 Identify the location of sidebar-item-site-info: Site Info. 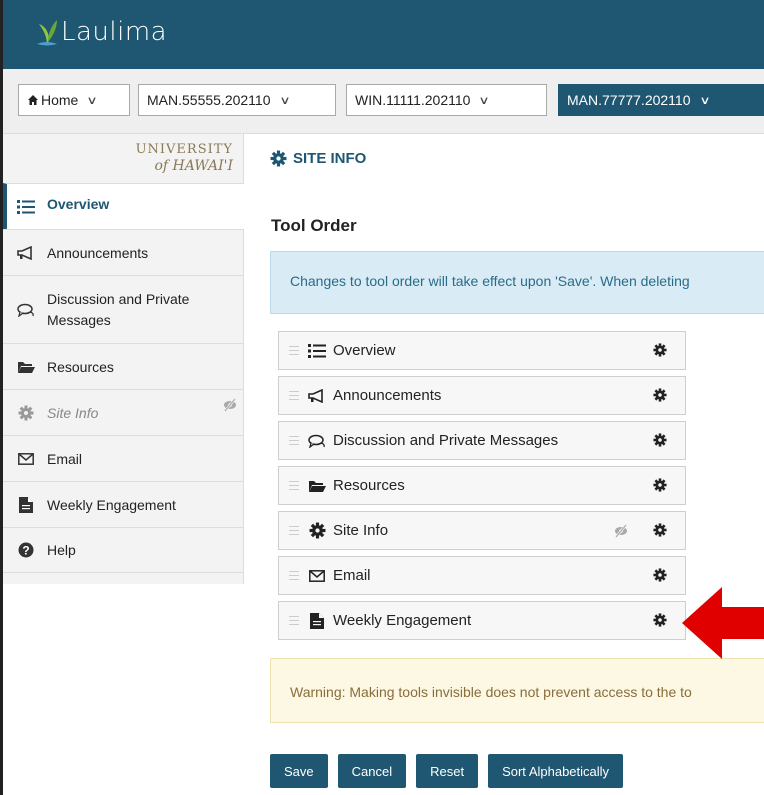
(123, 412).